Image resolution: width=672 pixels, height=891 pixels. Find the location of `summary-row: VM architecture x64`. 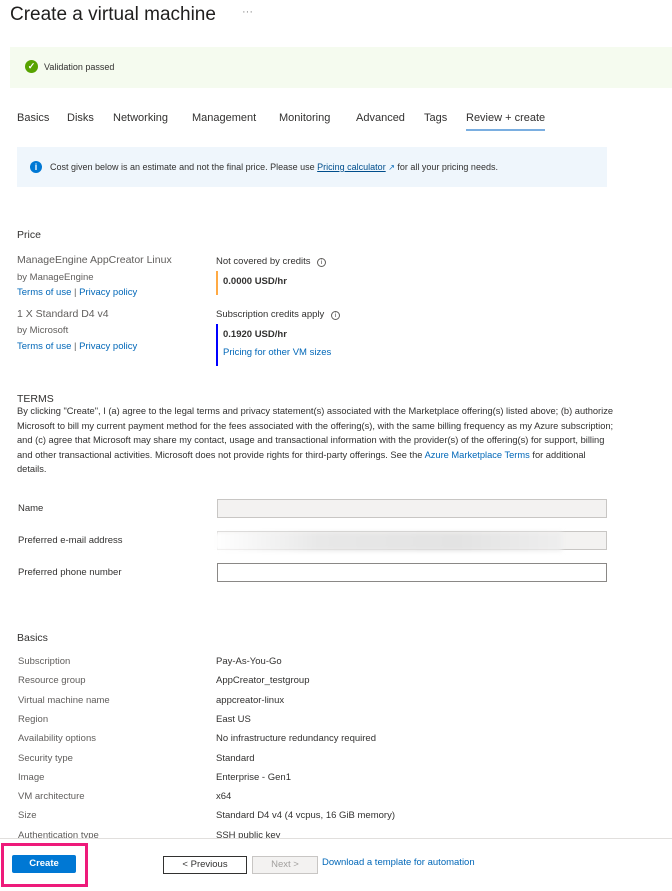

summary-row: VM architecture x64 is located at coordinates (318, 800).